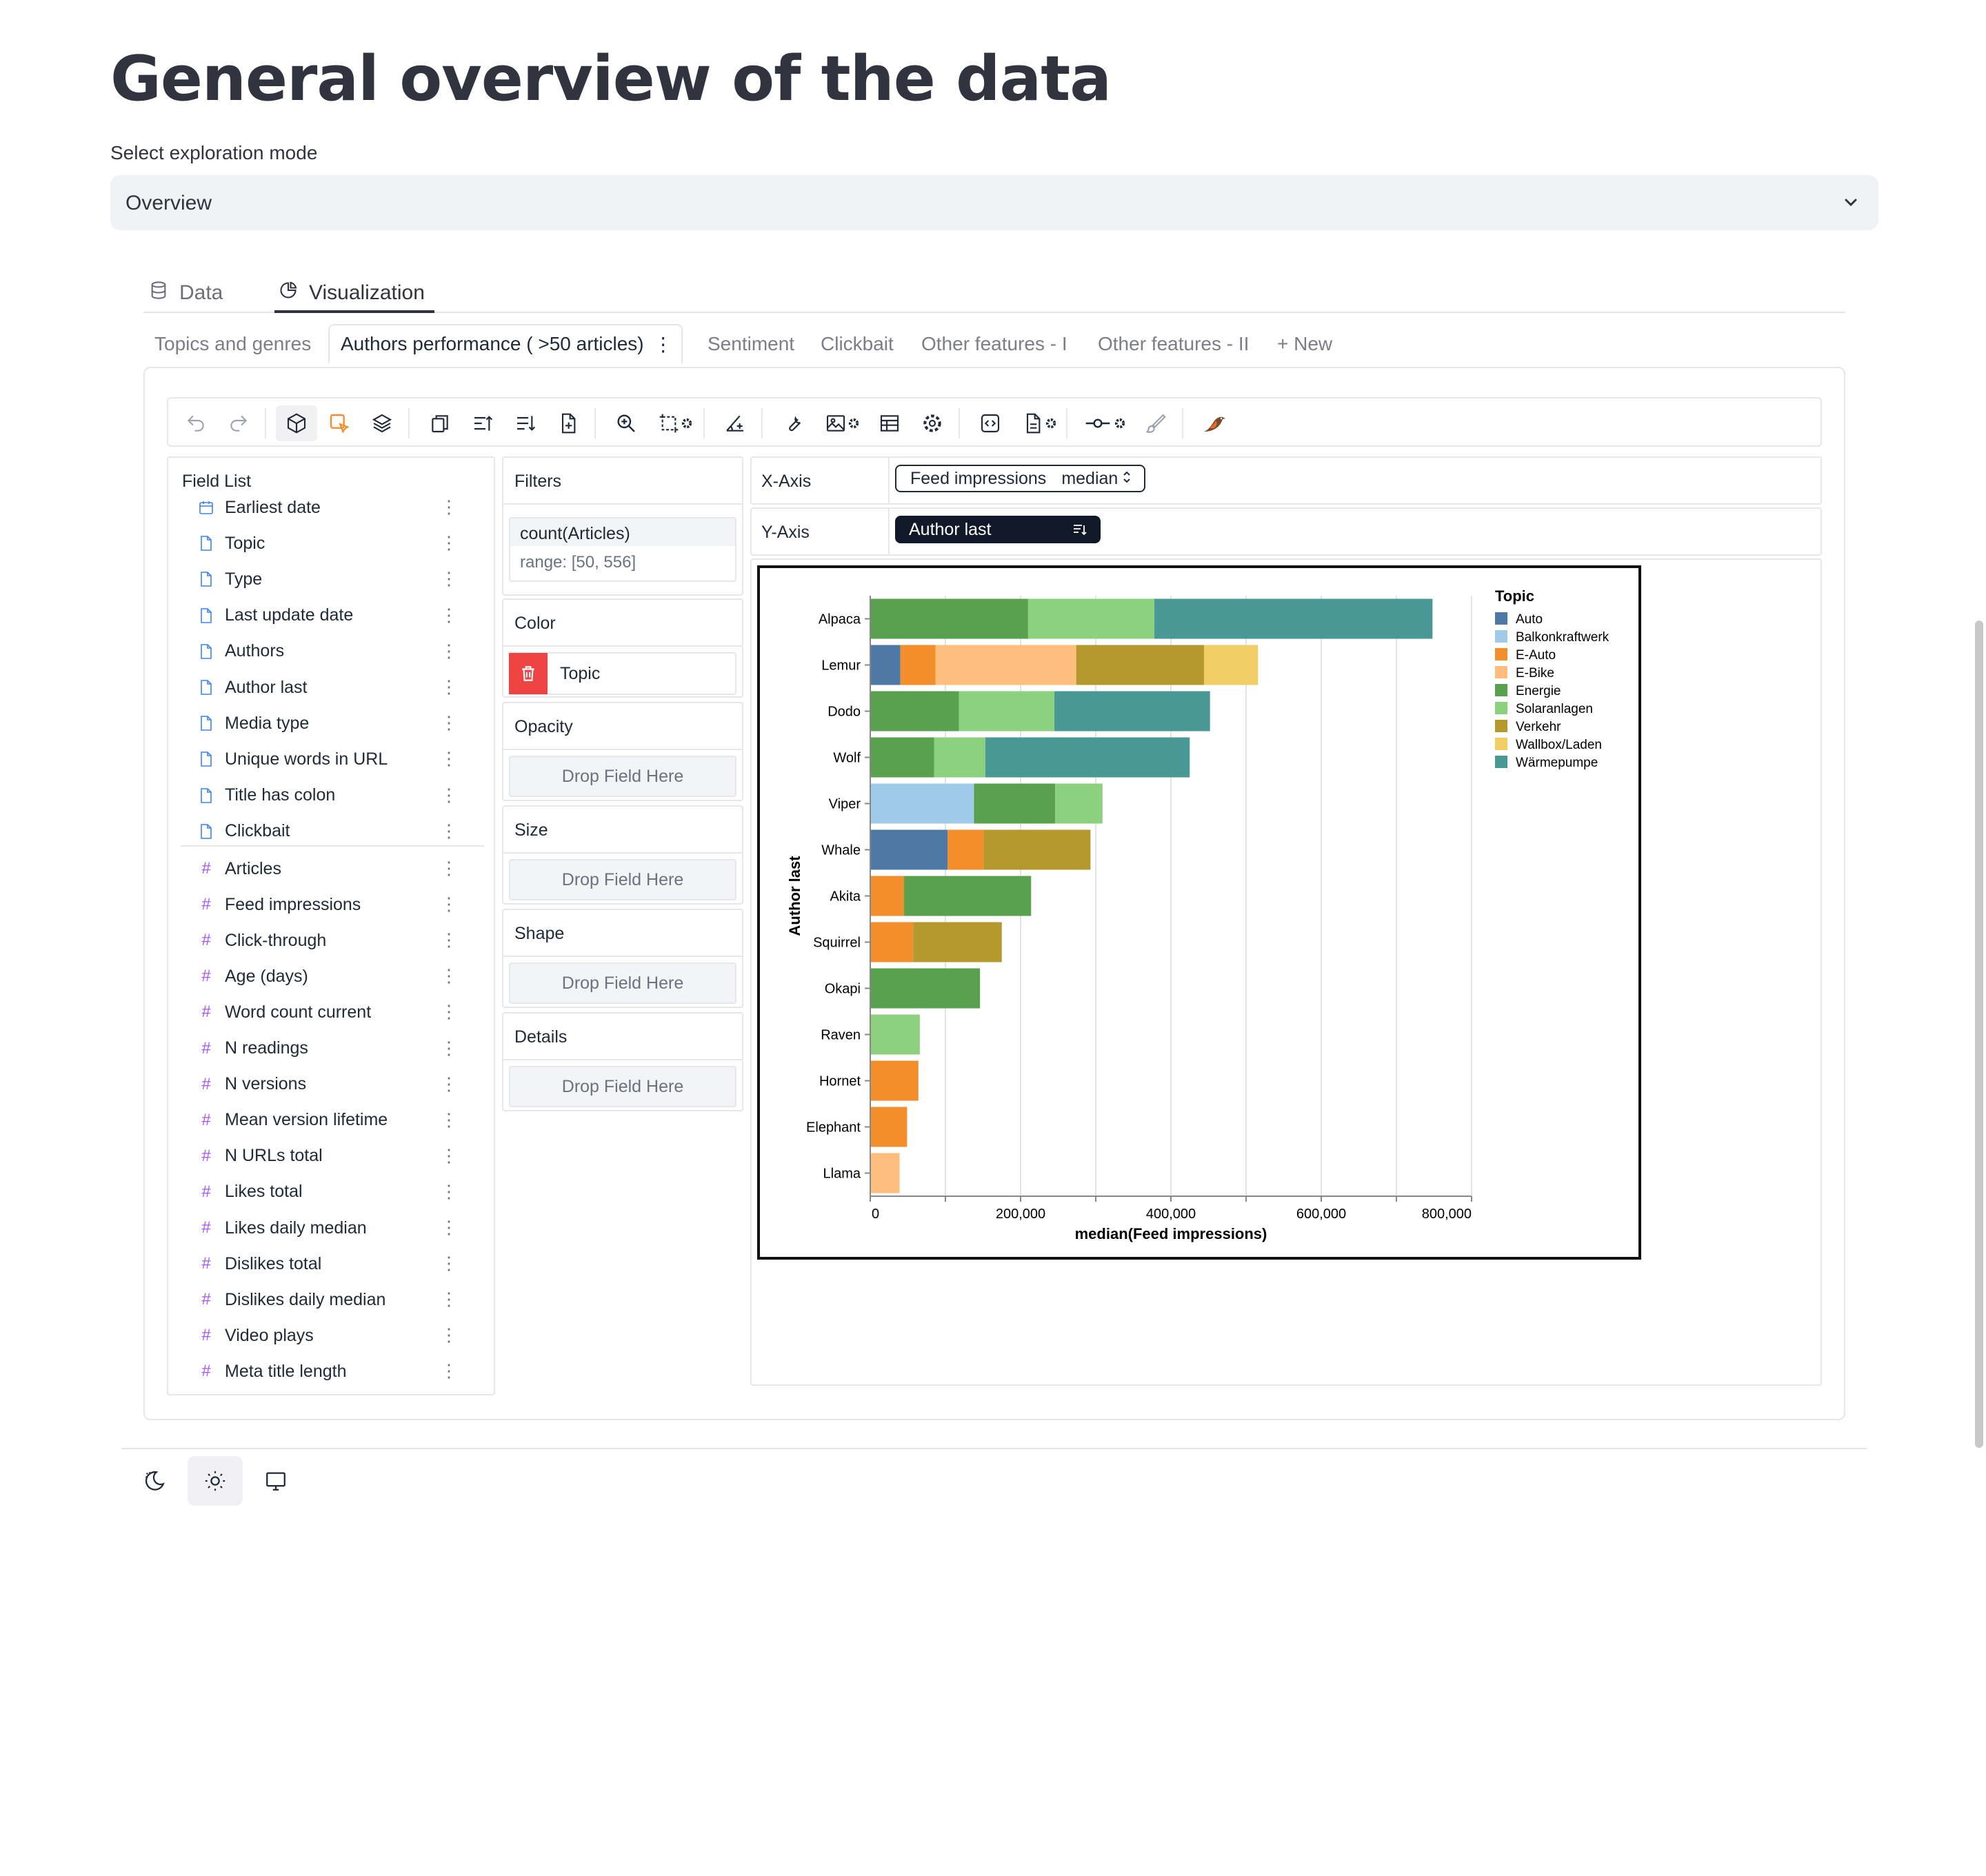  I want to click on measure-field: # Likes daily median ⋮, so click(334, 1228).